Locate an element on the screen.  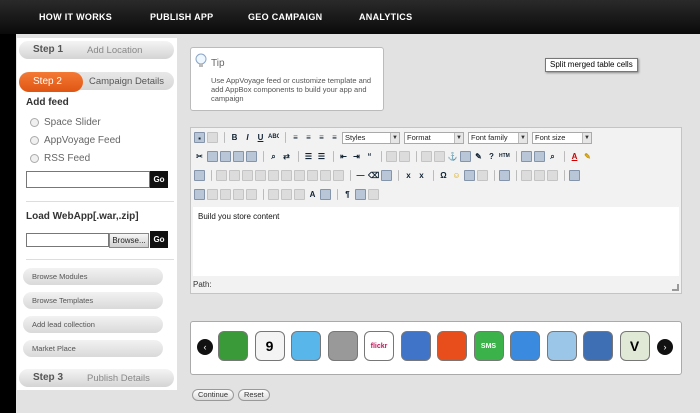
numbered-list-icon: ☰ is located at coordinates (321, 156).